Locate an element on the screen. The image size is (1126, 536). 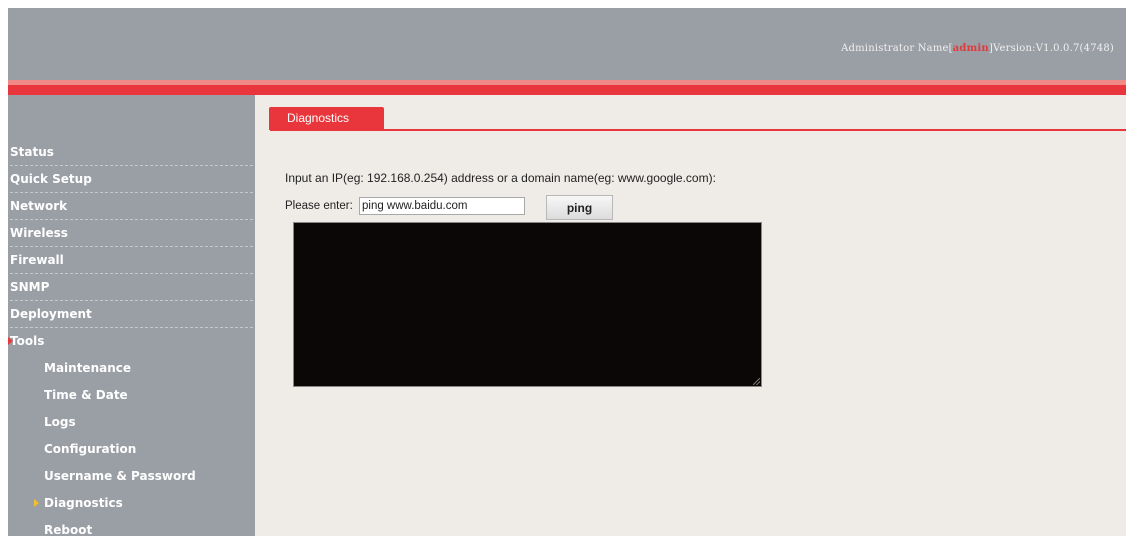
sidebar-item-label: Status is located at coordinates (32, 152).